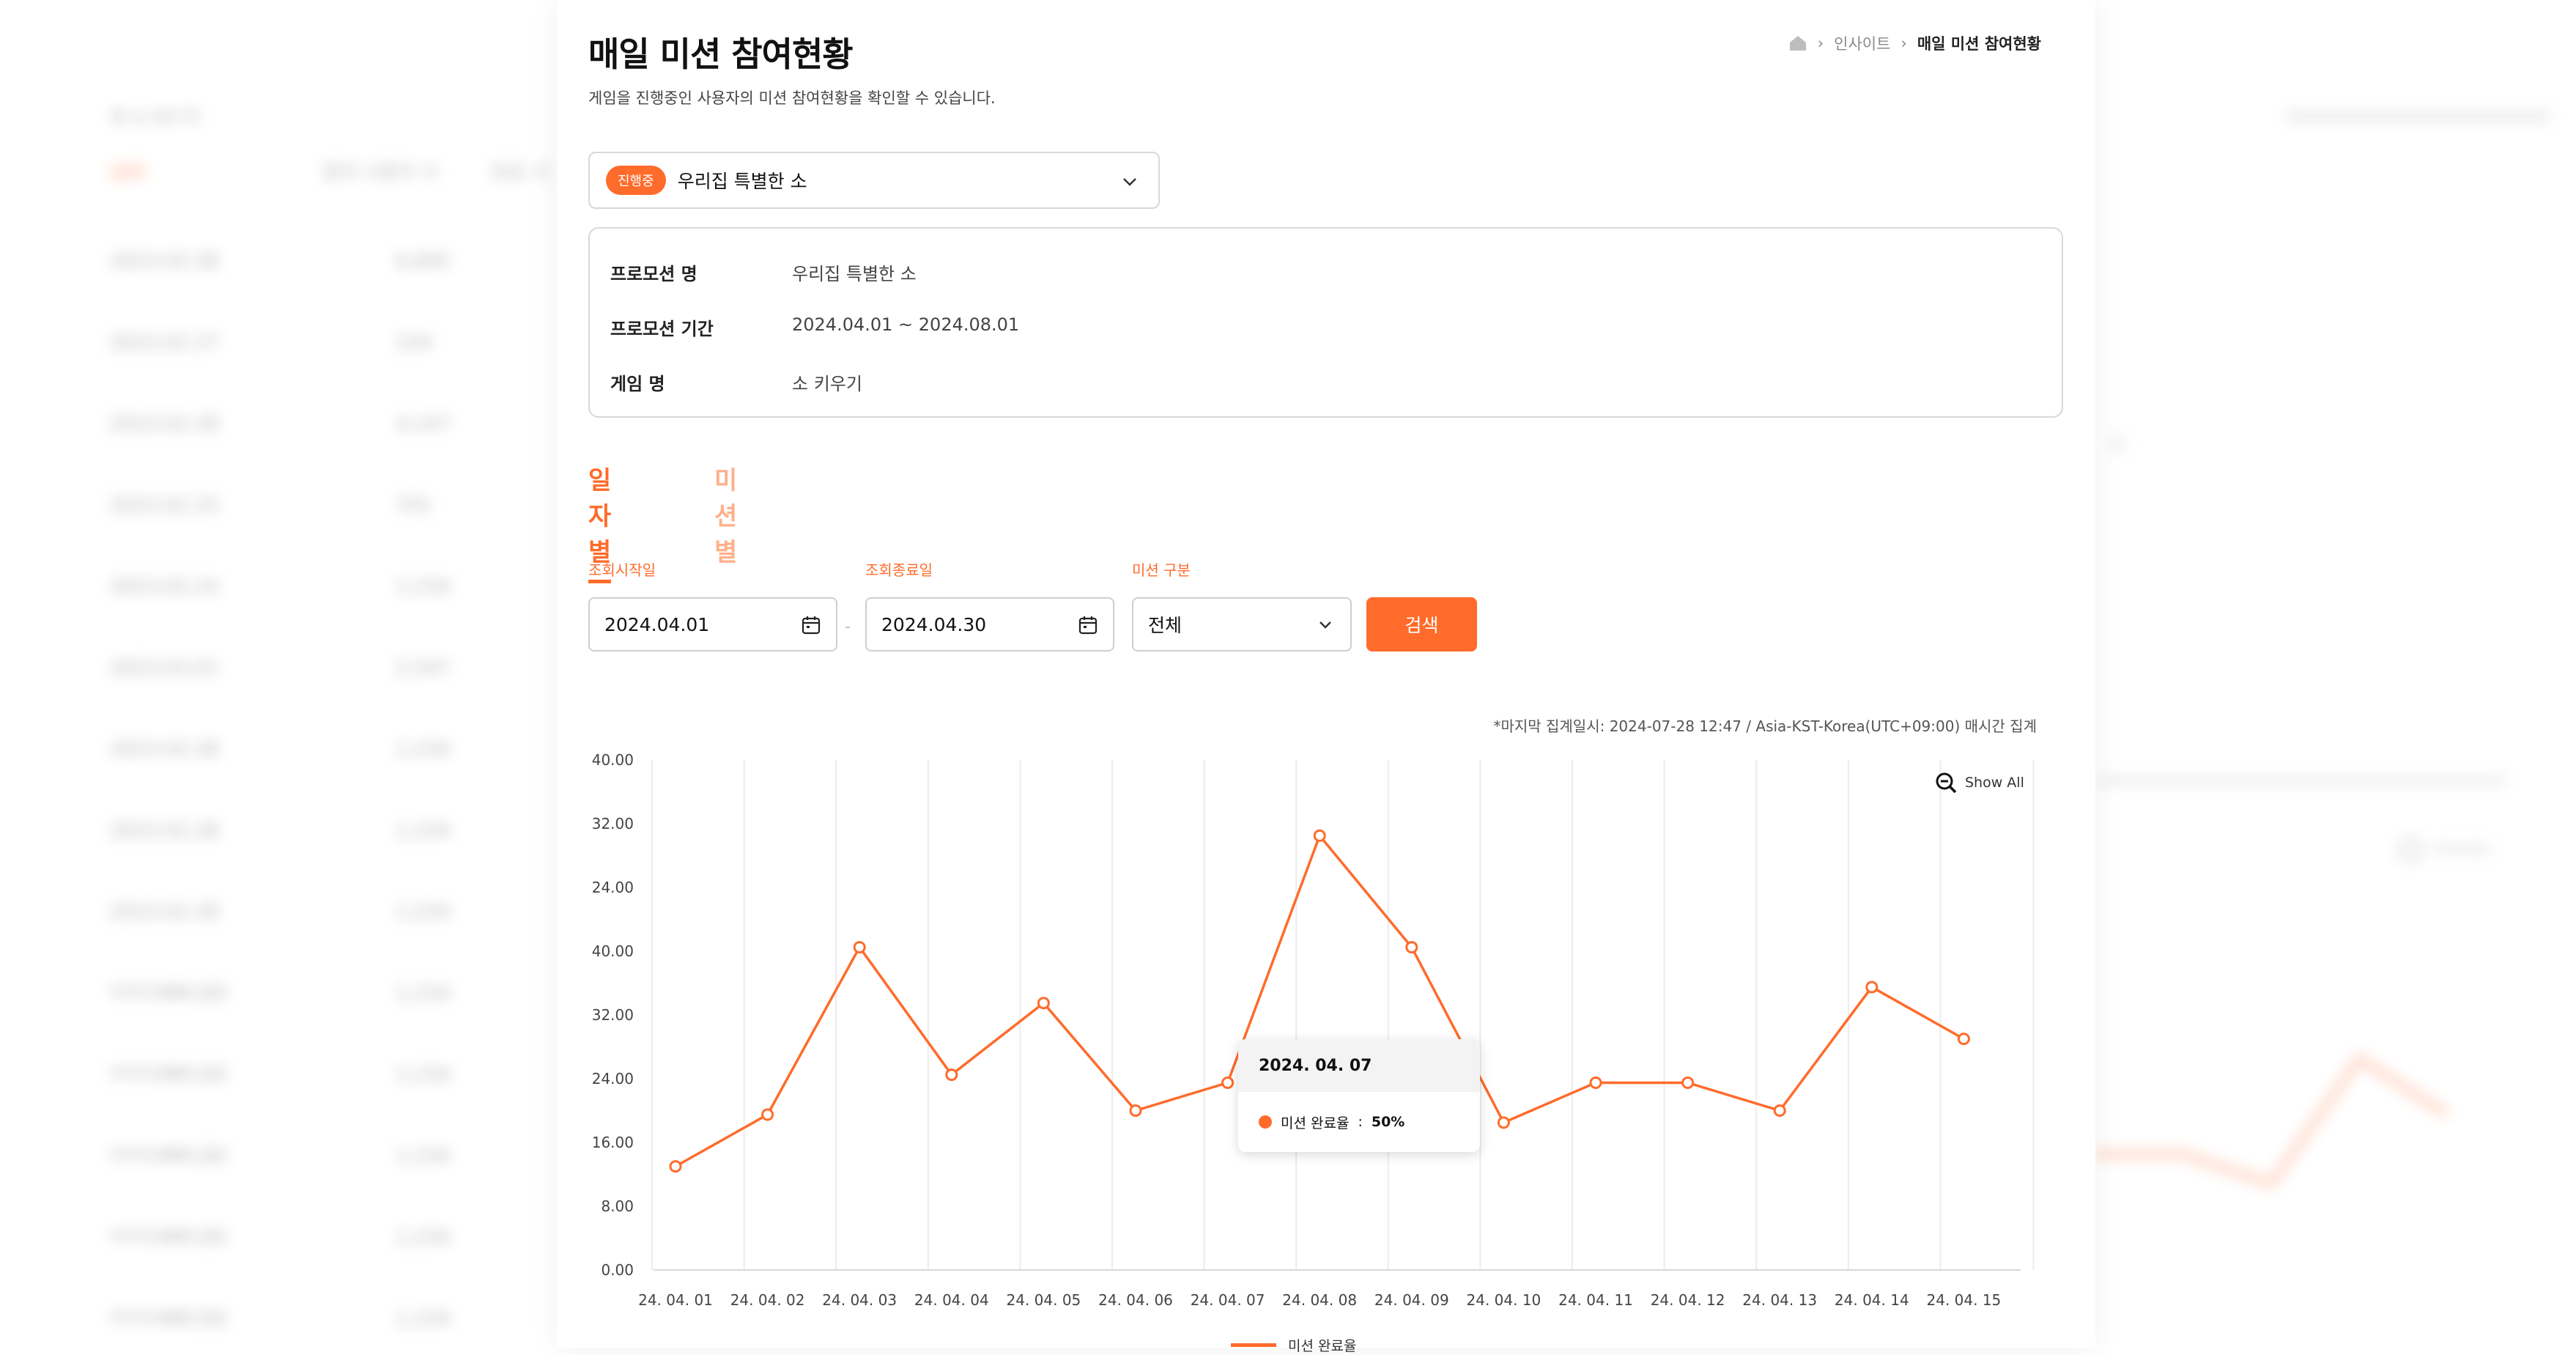 This screenshot has width=2576, height=1355. What do you see at coordinates (874, 180) in the screenshot?
I see `promotion-select: 진행중 우리집 특별한 소` at bounding box center [874, 180].